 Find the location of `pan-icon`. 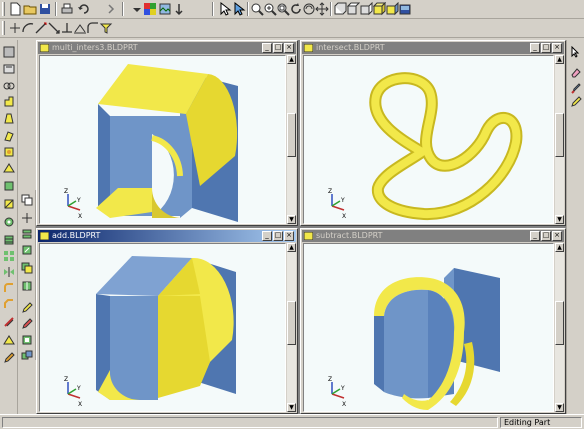

pan-icon is located at coordinates (322, 9).